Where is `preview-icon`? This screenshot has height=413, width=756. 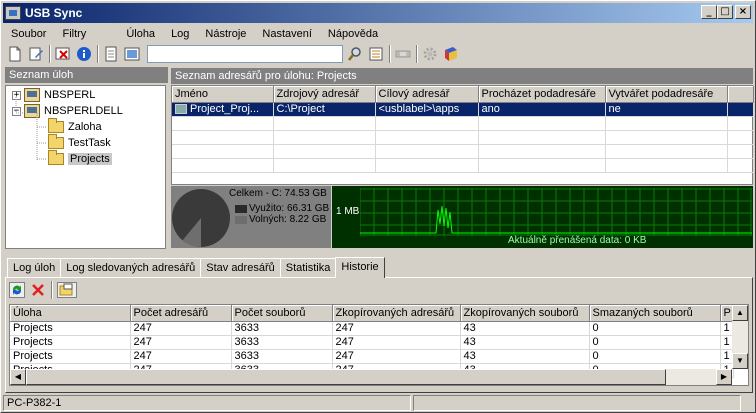 preview-icon is located at coordinates (132, 54).